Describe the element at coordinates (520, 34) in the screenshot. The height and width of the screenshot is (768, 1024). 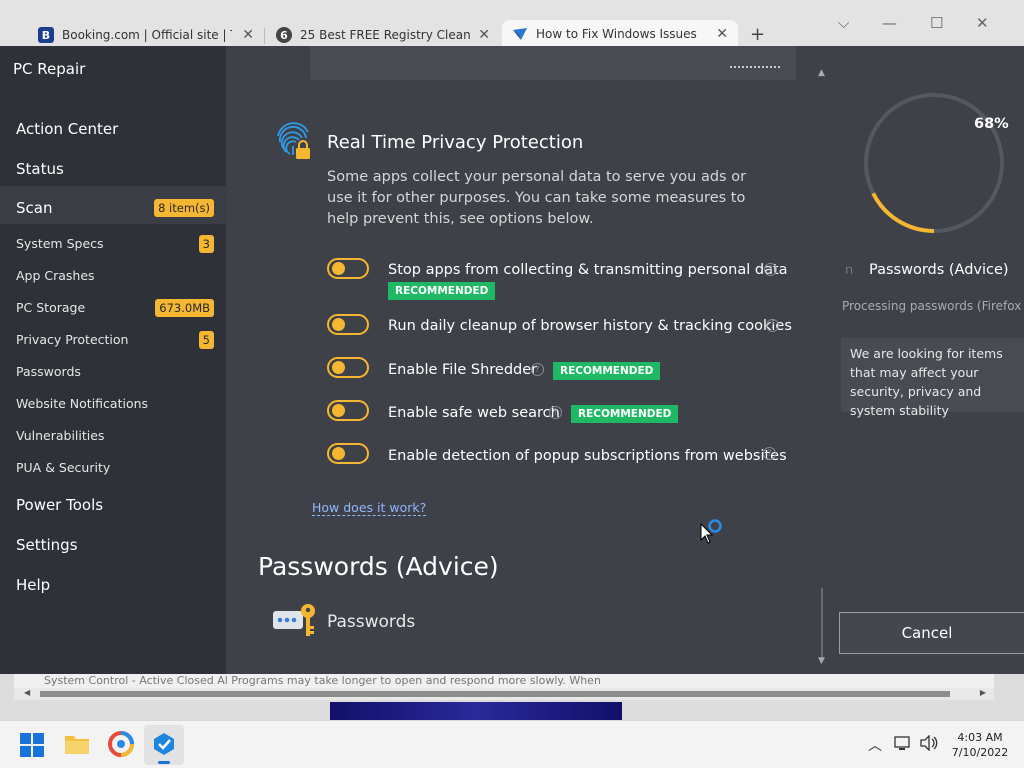
I see `fortect-favicon` at that location.